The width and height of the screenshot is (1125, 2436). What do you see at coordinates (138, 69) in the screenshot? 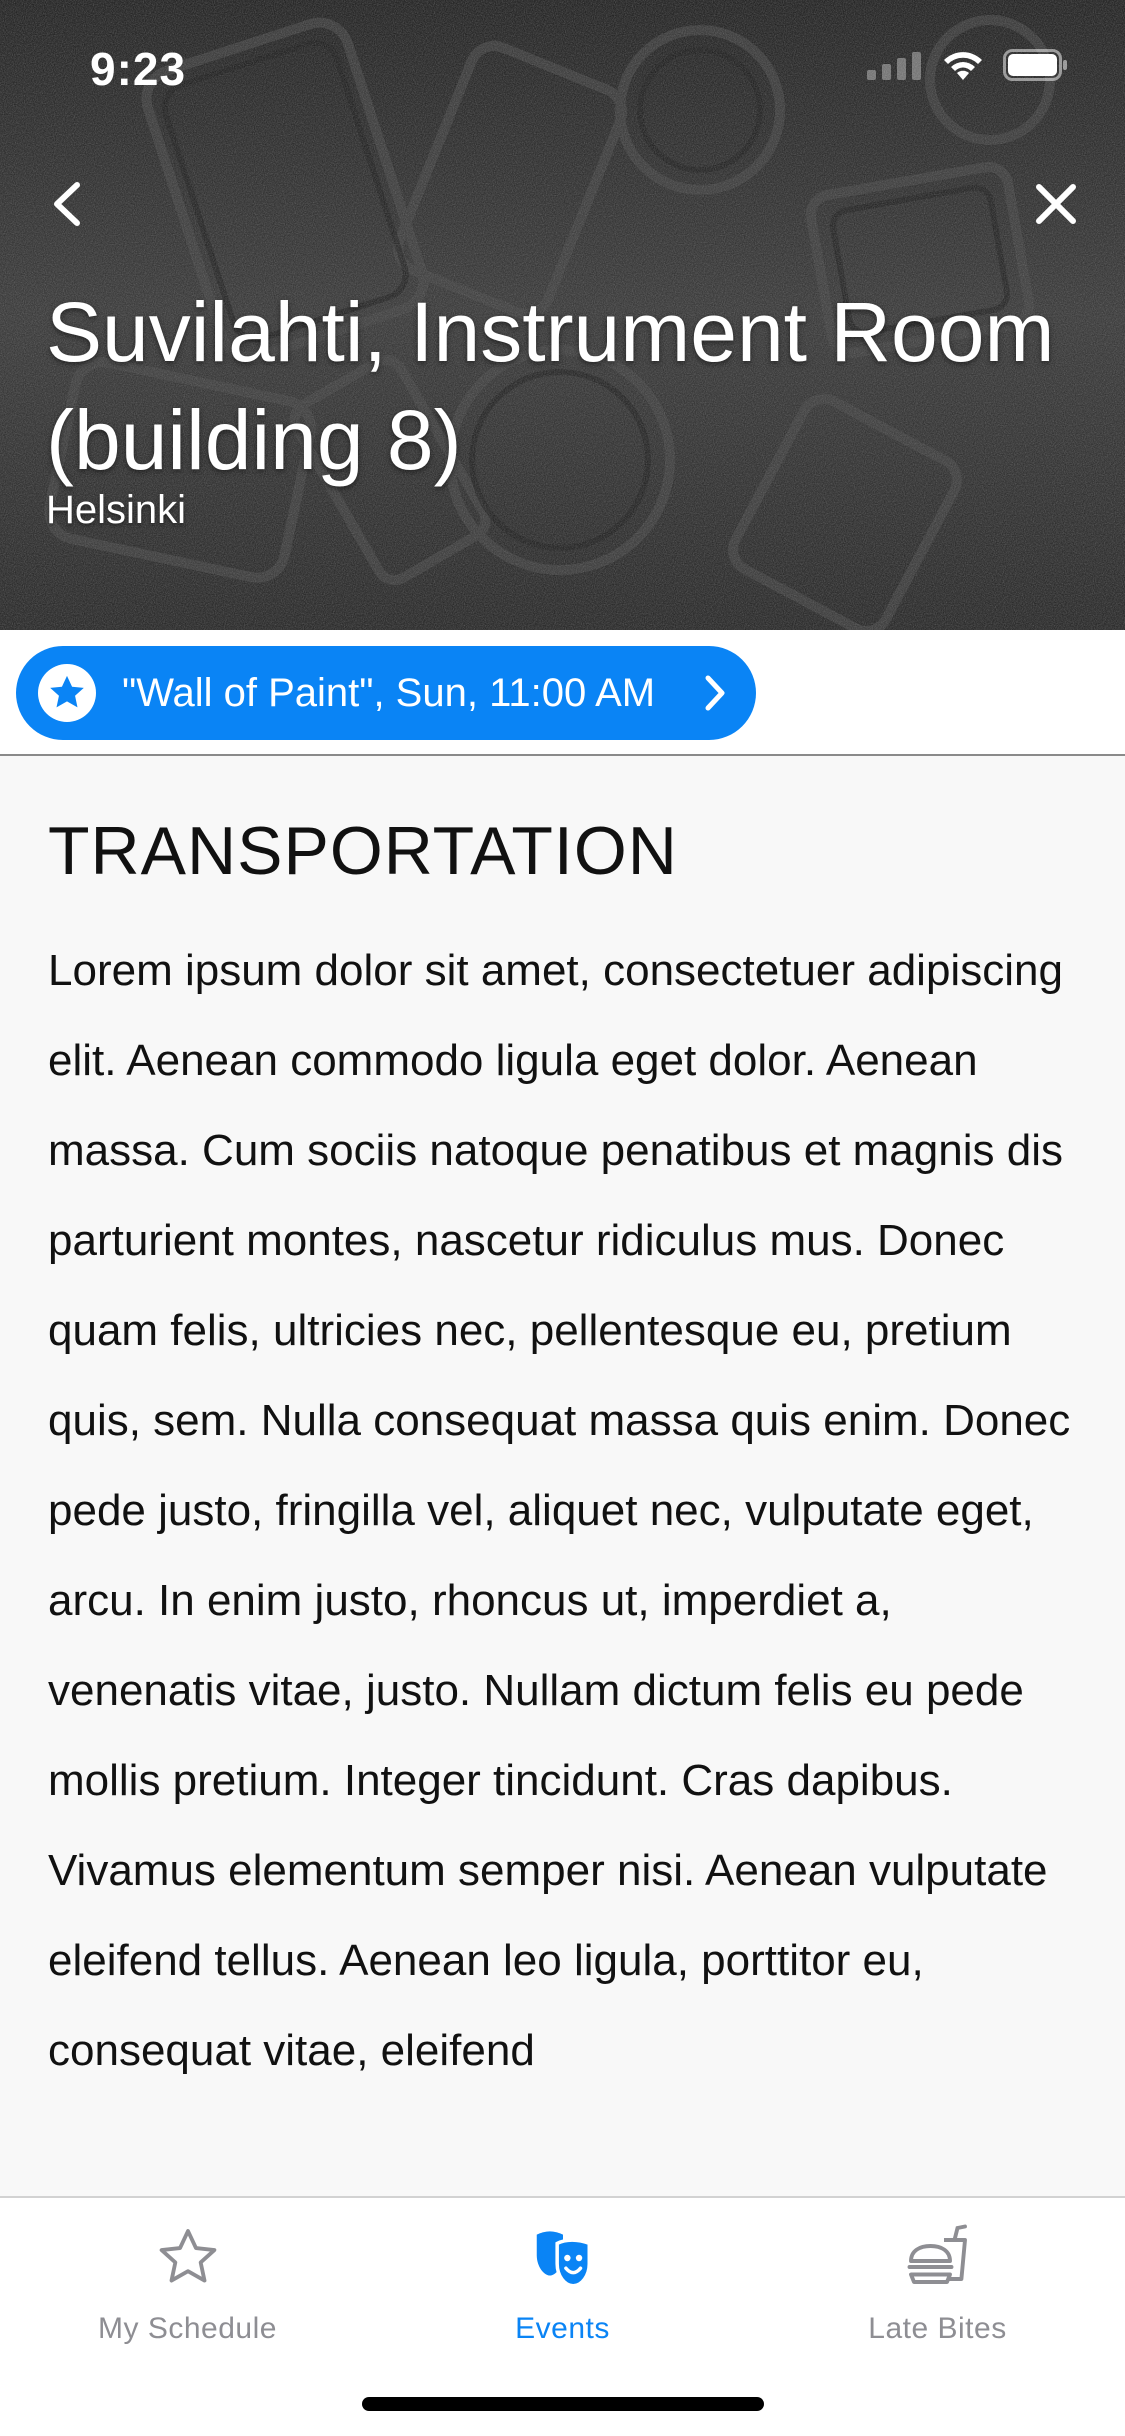
I see `status-time: 9:23` at bounding box center [138, 69].